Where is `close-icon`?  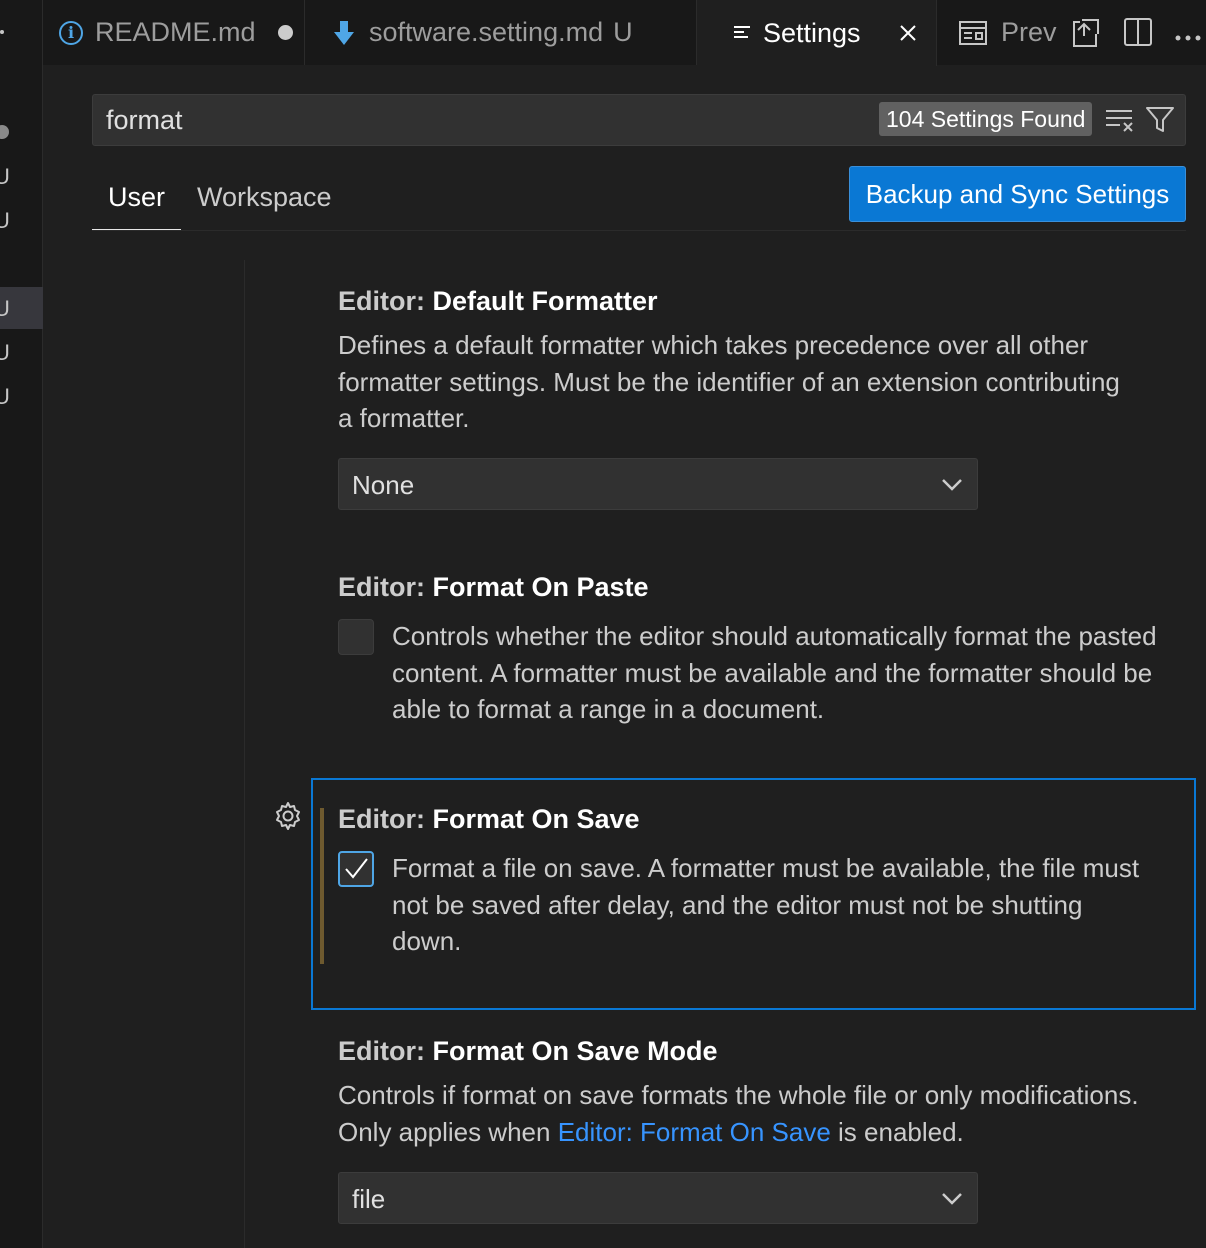
close-icon is located at coordinates (908, 33).